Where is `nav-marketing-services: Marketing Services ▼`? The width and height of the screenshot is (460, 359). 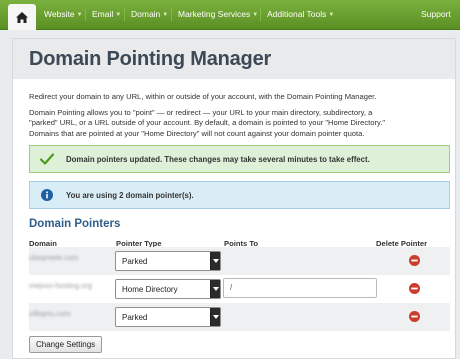 nav-marketing-services: Marketing Services ▼ is located at coordinates (218, 14).